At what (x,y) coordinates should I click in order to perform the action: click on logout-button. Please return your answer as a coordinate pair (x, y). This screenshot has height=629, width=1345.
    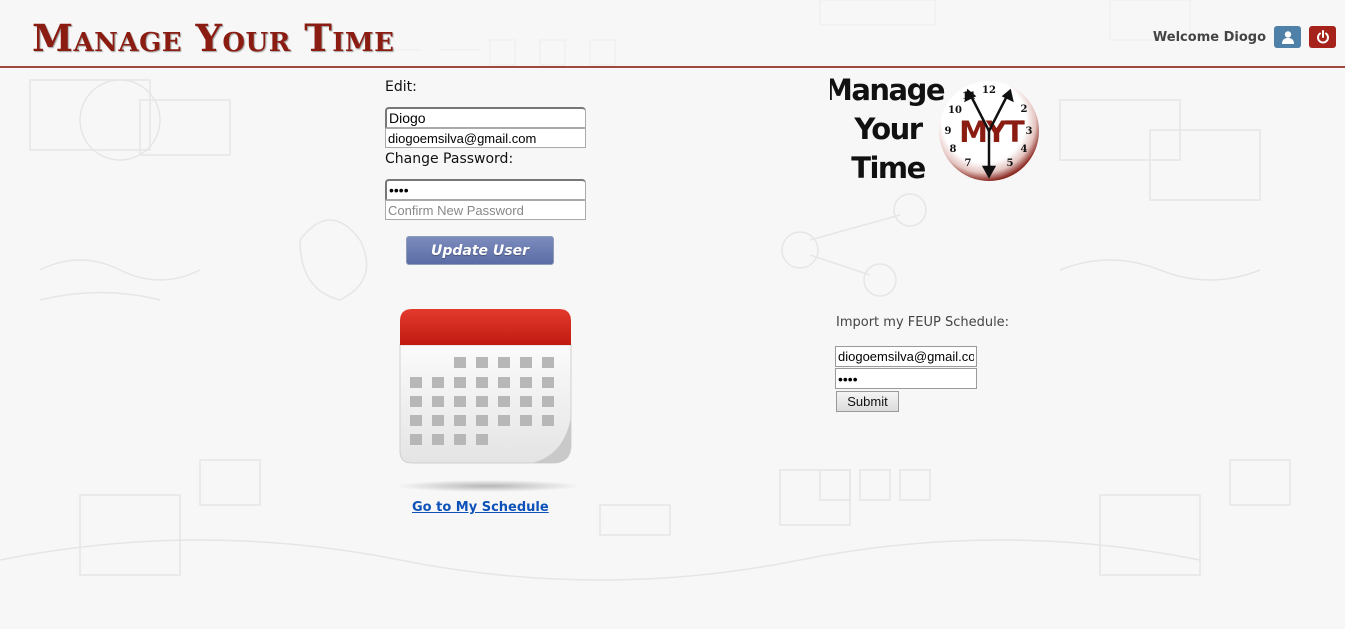
    Looking at the image, I should click on (1322, 37).